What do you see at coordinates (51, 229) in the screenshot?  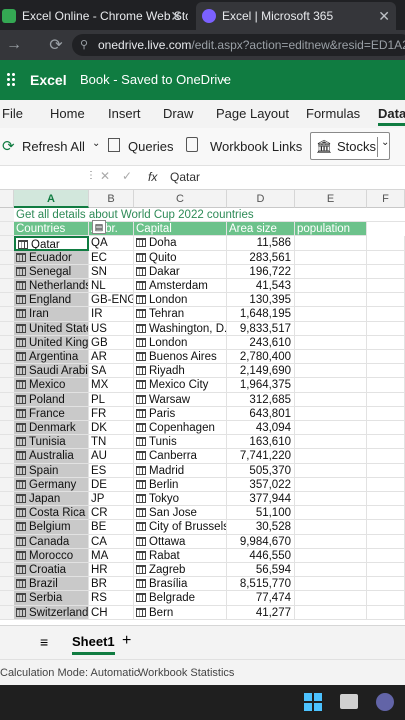 I see `header-countries: Countries` at bounding box center [51, 229].